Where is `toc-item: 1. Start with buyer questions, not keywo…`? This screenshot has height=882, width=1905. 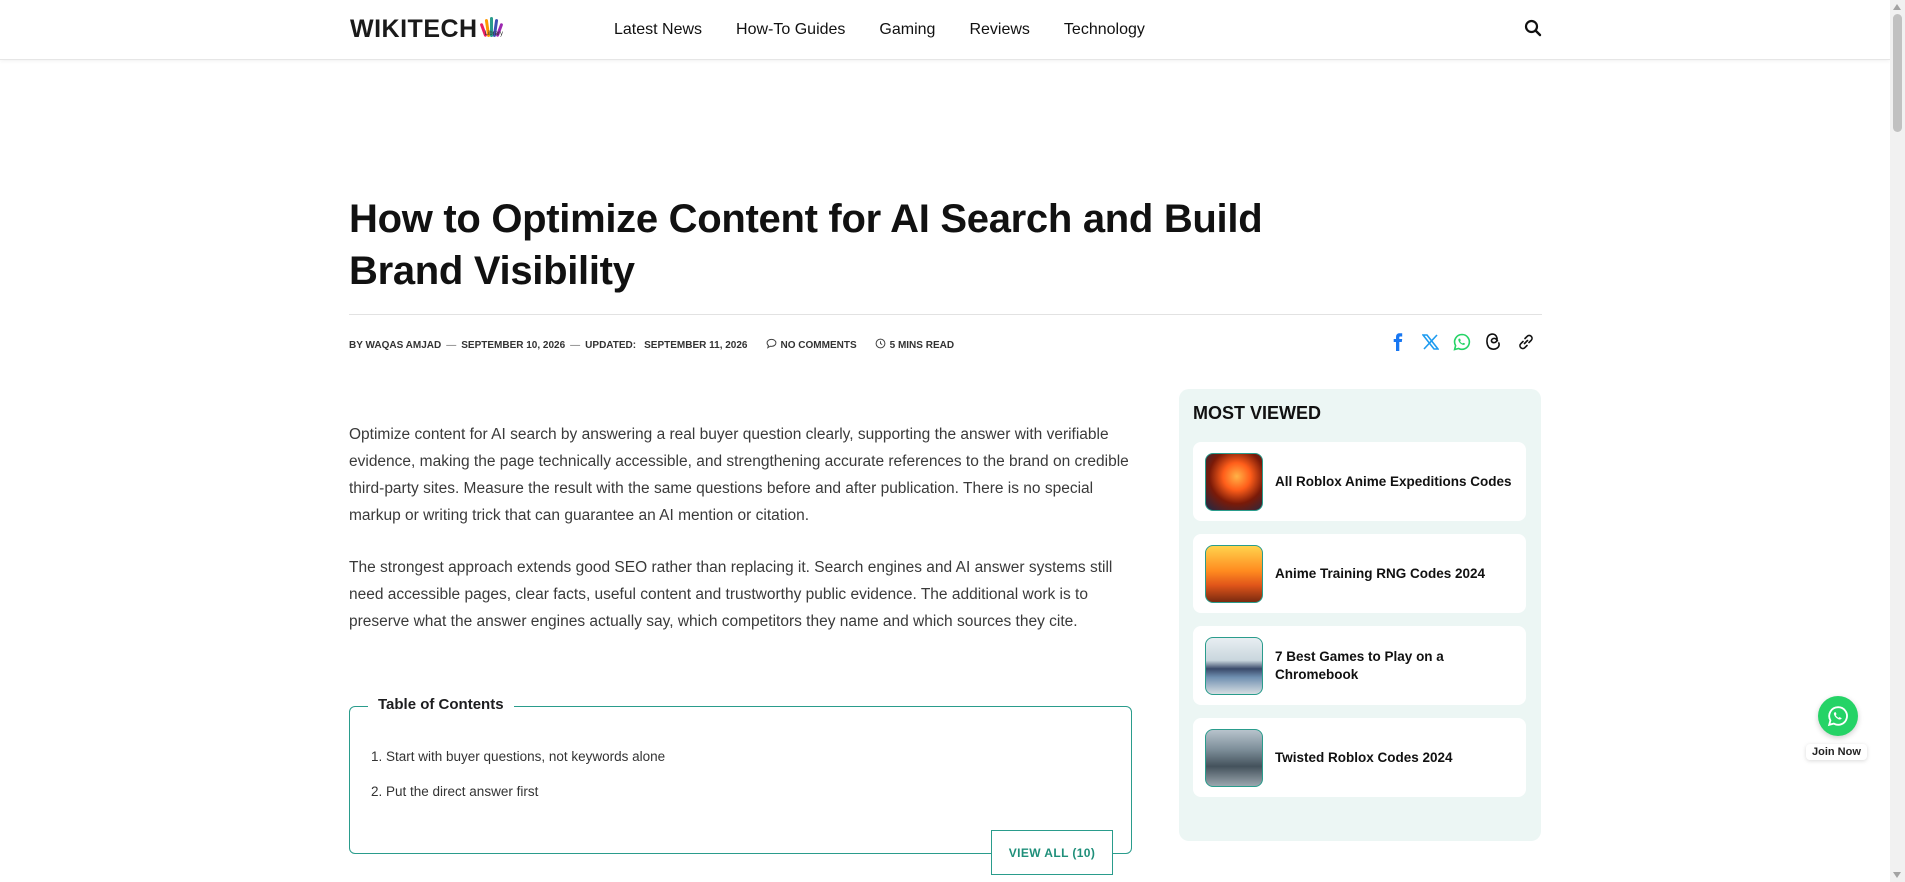 toc-item: 1. Start with buyer questions, not keywo… is located at coordinates (518, 756).